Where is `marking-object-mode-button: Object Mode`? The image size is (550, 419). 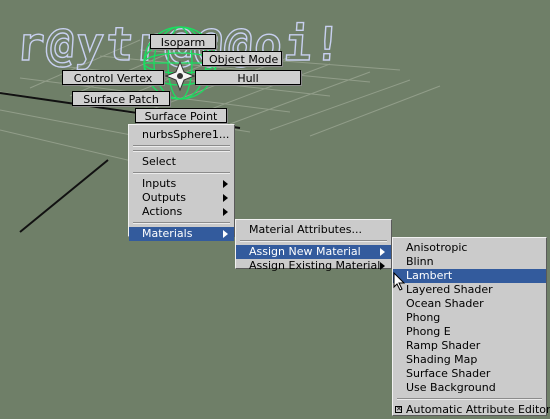
marking-object-mode-button: Object Mode is located at coordinates (242, 58).